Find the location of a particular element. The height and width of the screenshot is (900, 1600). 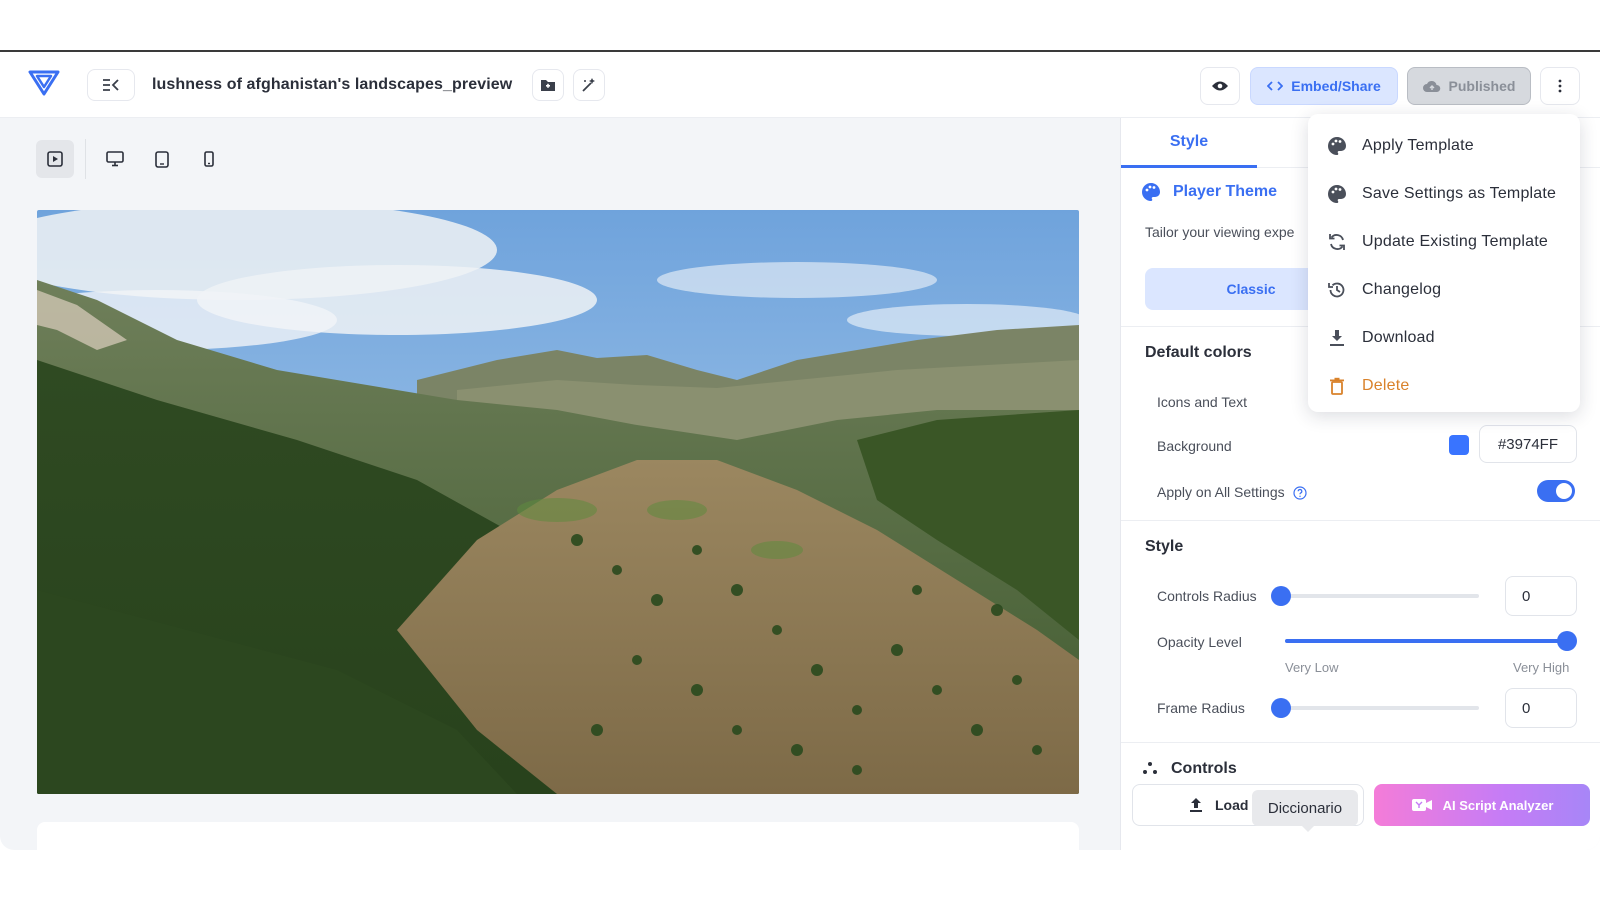

frame-radius-knob is located at coordinates (1281, 708).